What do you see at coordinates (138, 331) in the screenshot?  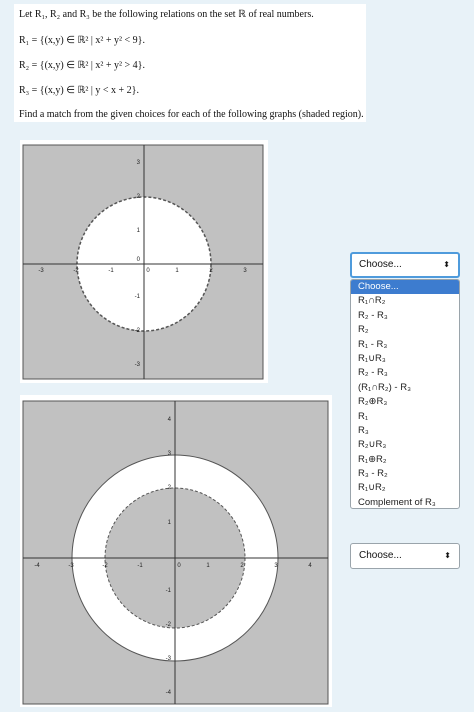 I see `graph-1-ytick: -2` at bounding box center [138, 331].